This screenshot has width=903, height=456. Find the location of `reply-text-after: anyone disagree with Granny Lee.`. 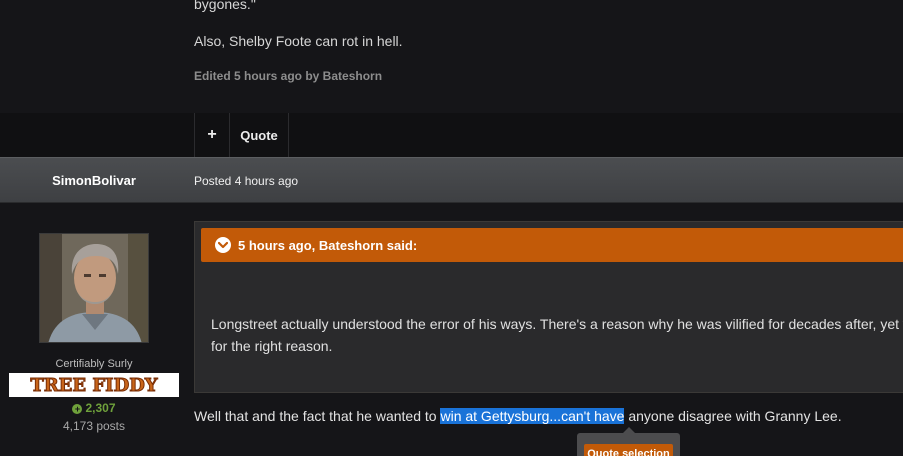

reply-text-after: anyone disagree with Granny Lee. is located at coordinates (733, 416).